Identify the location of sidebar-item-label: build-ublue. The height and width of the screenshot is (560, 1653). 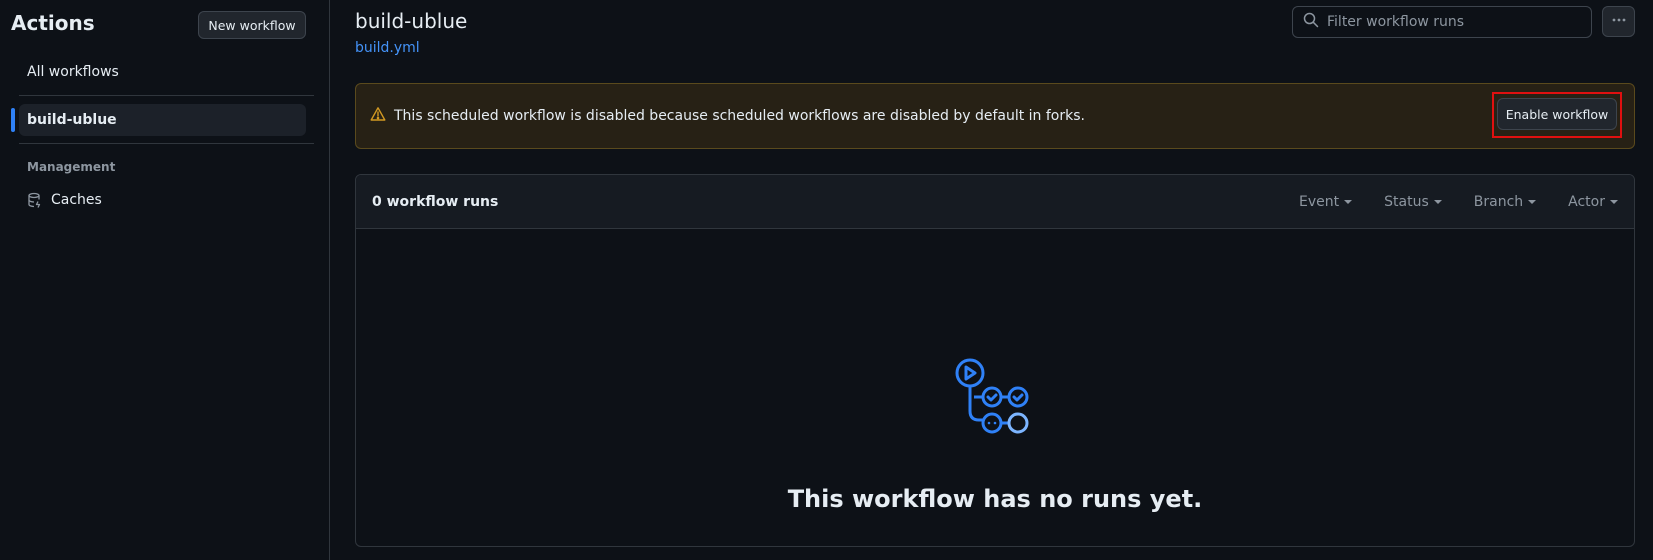
(72, 120).